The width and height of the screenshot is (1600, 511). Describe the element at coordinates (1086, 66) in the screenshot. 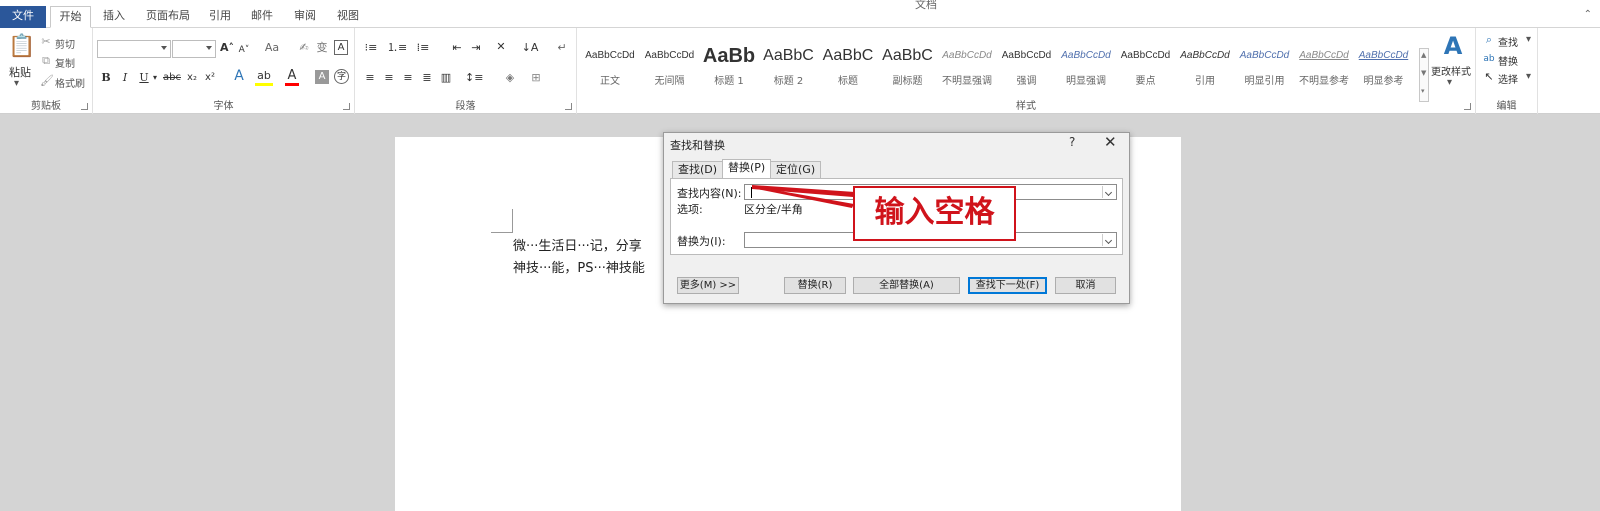

I see `style-item: AaBbCcDd 明显强调` at that location.